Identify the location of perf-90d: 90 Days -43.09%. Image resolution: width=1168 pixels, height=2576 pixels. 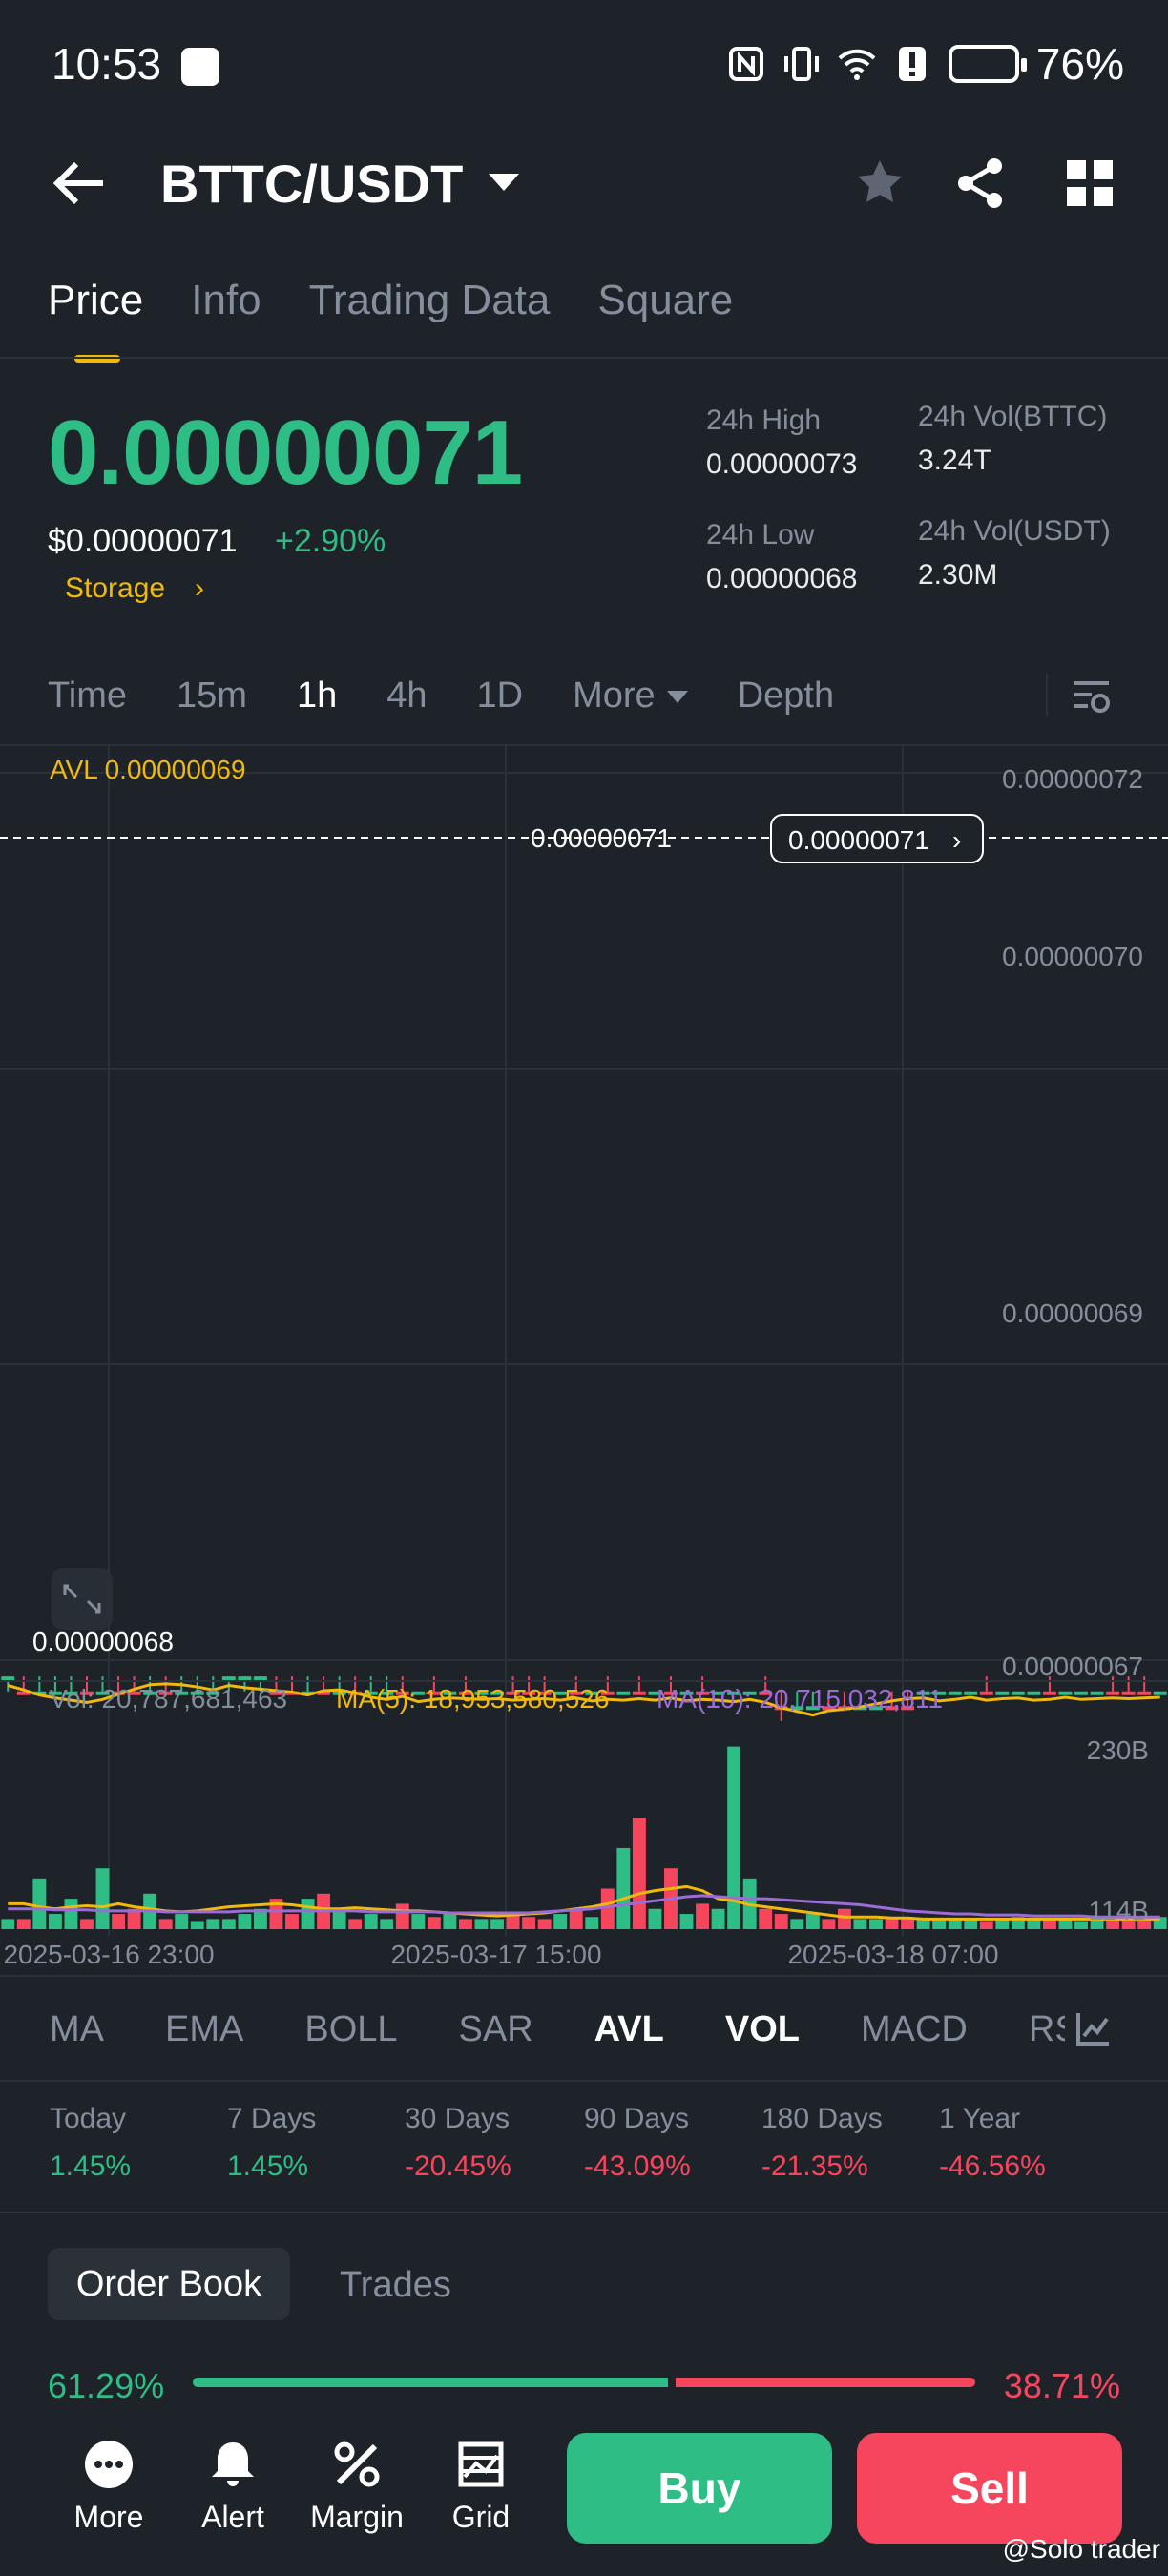
(637, 2143).